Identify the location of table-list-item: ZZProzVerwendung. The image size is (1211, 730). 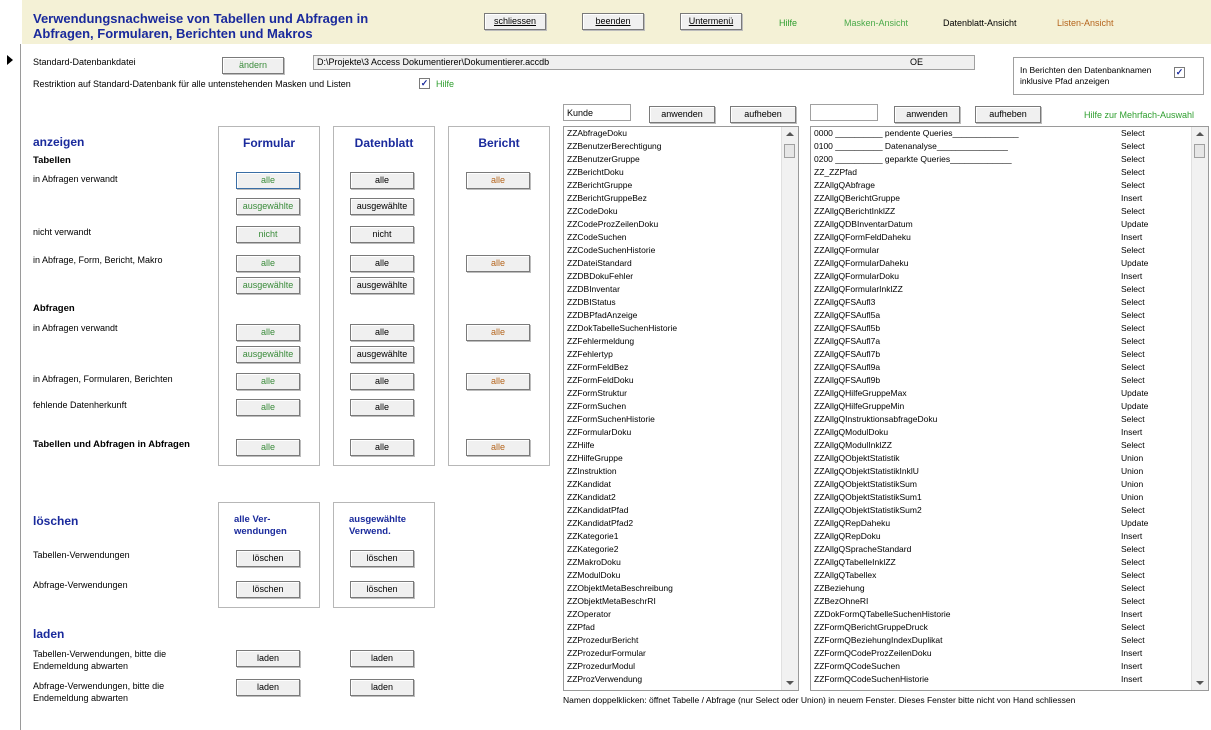
(681, 679).